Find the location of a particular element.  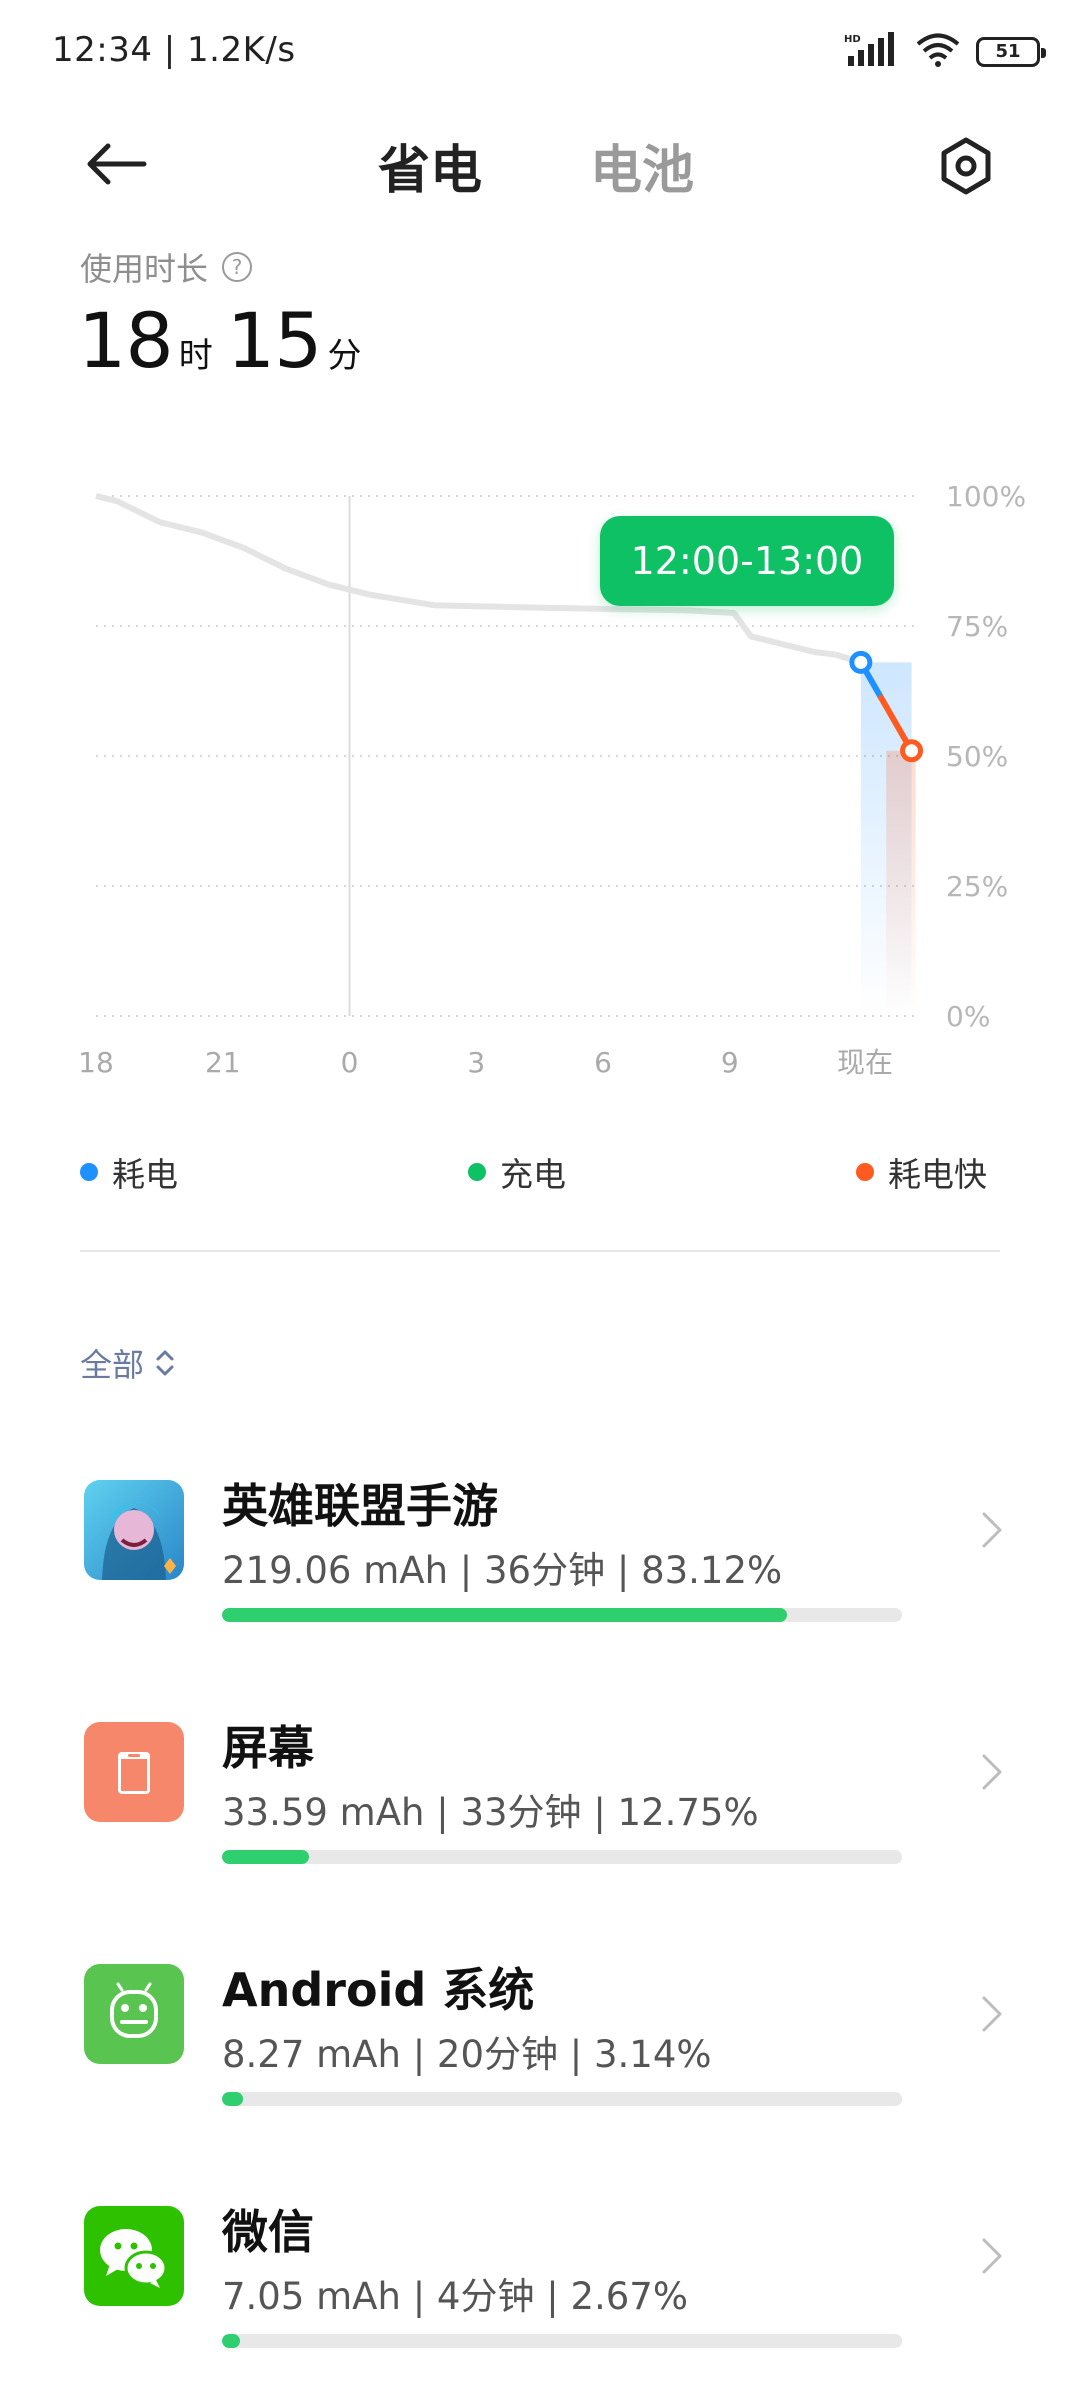

settings-button is located at coordinates (966, 166).